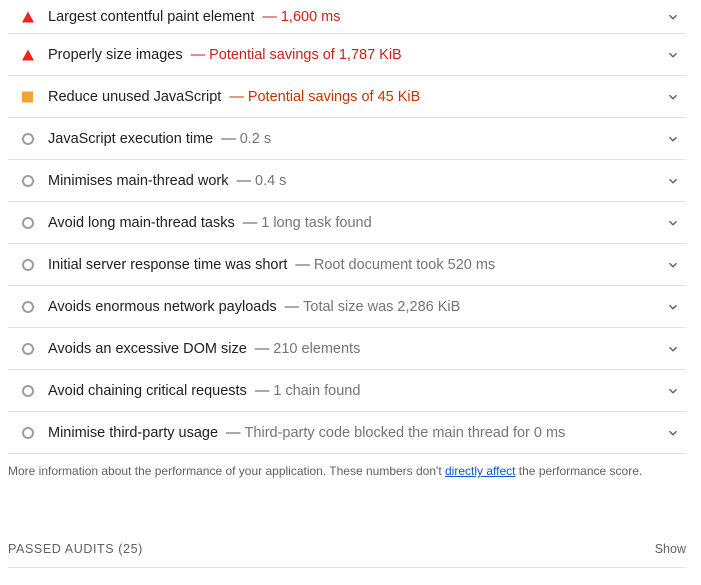 The width and height of the screenshot is (701, 585). What do you see at coordinates (579, 471) in the screenshot?
I see `footnote-text-after: the performance score.` at bounding box center [579, 471].